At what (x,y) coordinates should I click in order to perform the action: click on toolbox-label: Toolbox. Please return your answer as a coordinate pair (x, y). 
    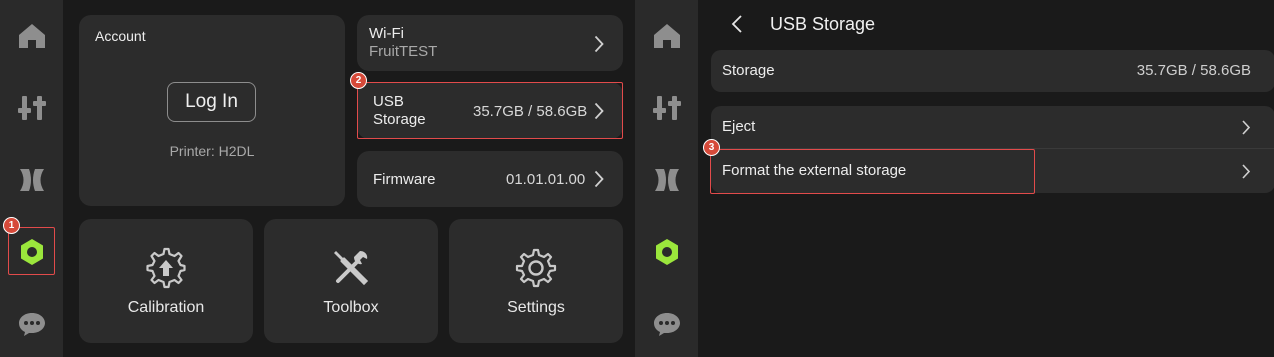
    Looking at the image, I should click on (351, 307).